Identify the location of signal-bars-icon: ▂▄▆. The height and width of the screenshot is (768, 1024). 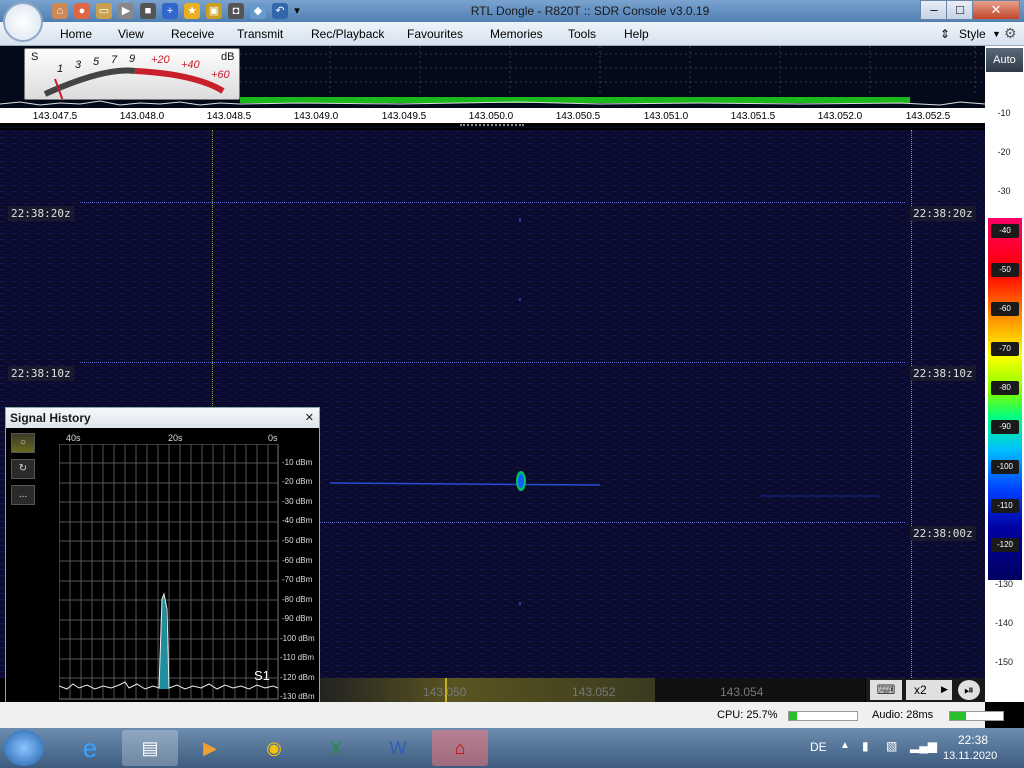
(923, 746).